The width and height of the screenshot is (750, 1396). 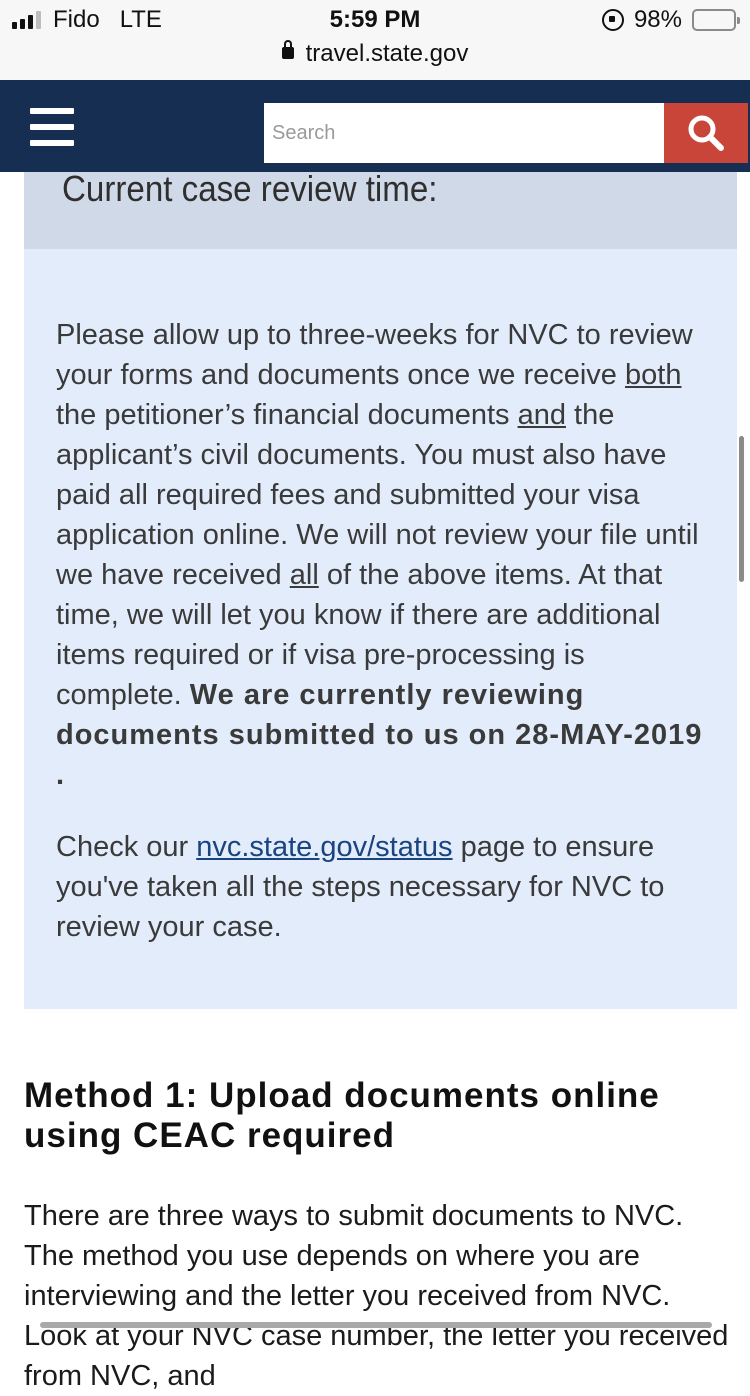 I want to click on site-header, so click(x=375, y=126).